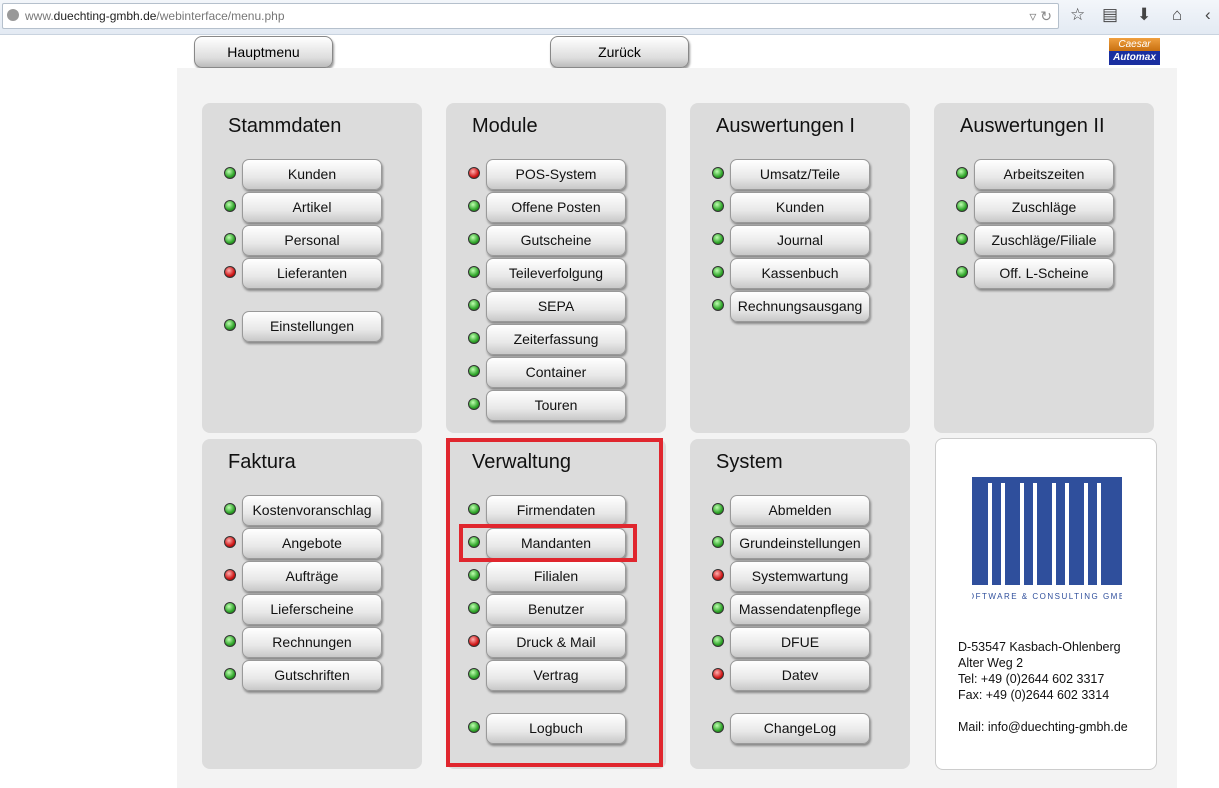 This screenshot has width=1219, height=788. I want to click on vertrag-button: Vertrag, so click(556, 675).